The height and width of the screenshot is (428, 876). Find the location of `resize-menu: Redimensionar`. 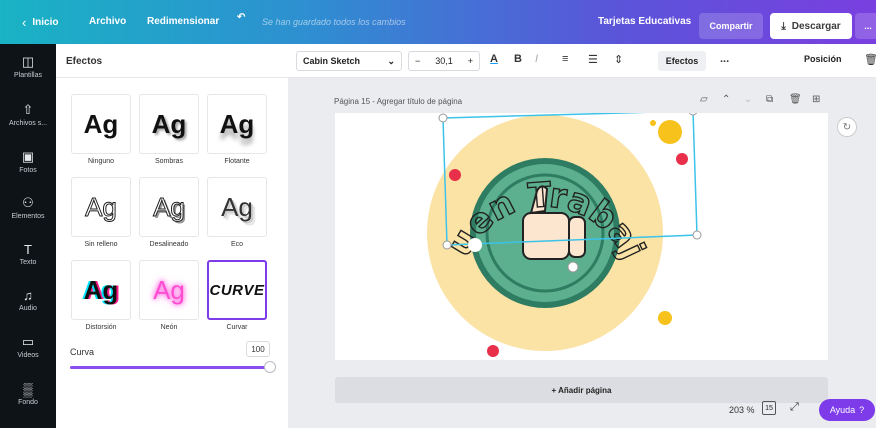

resize-menu: Redimensionar is located at coordinates (183, 21).